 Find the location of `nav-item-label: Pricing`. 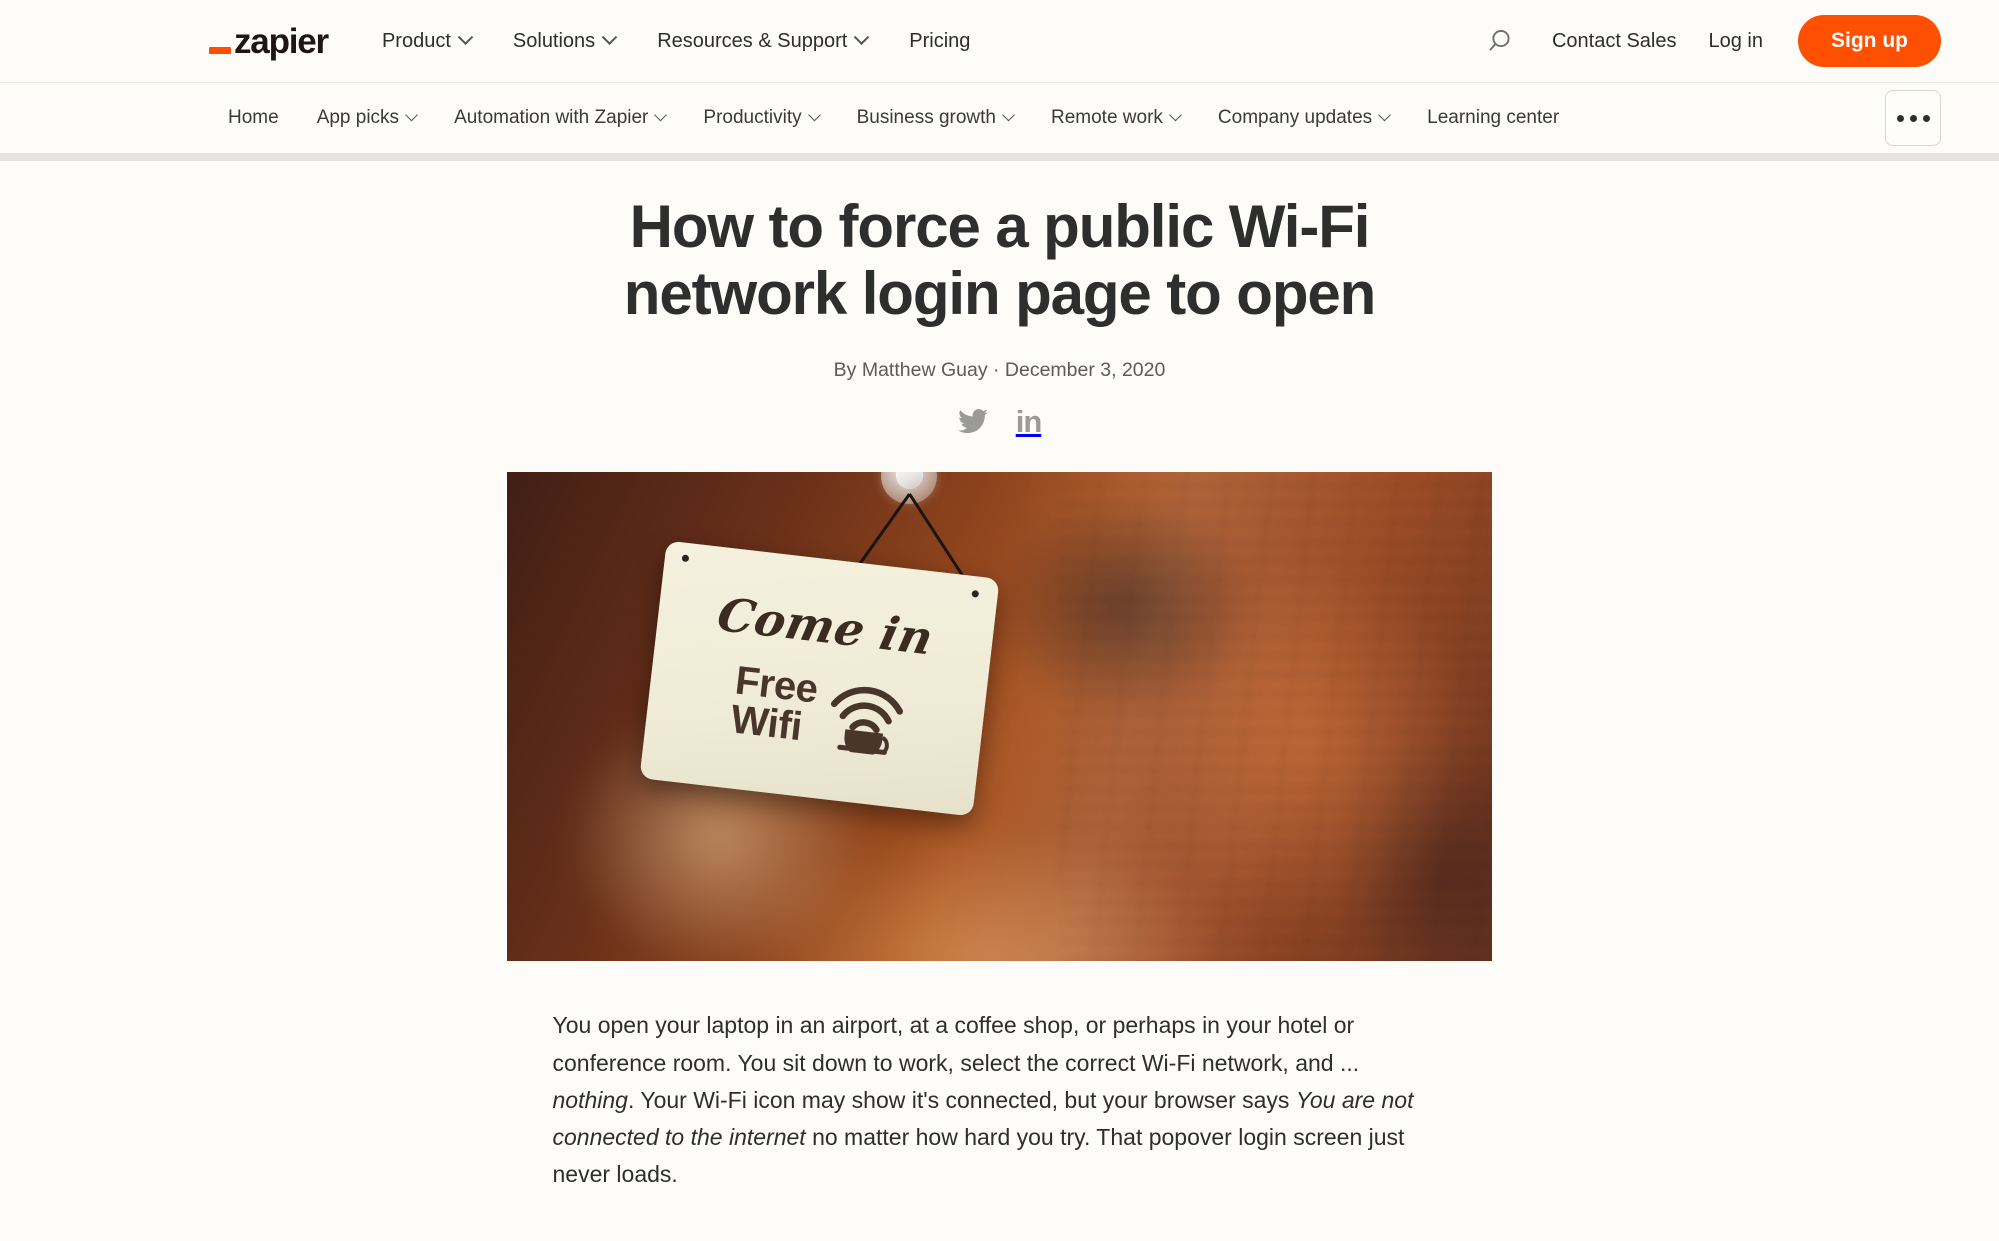

nav-item-label: Pricing is located at coordinates (940, 40).